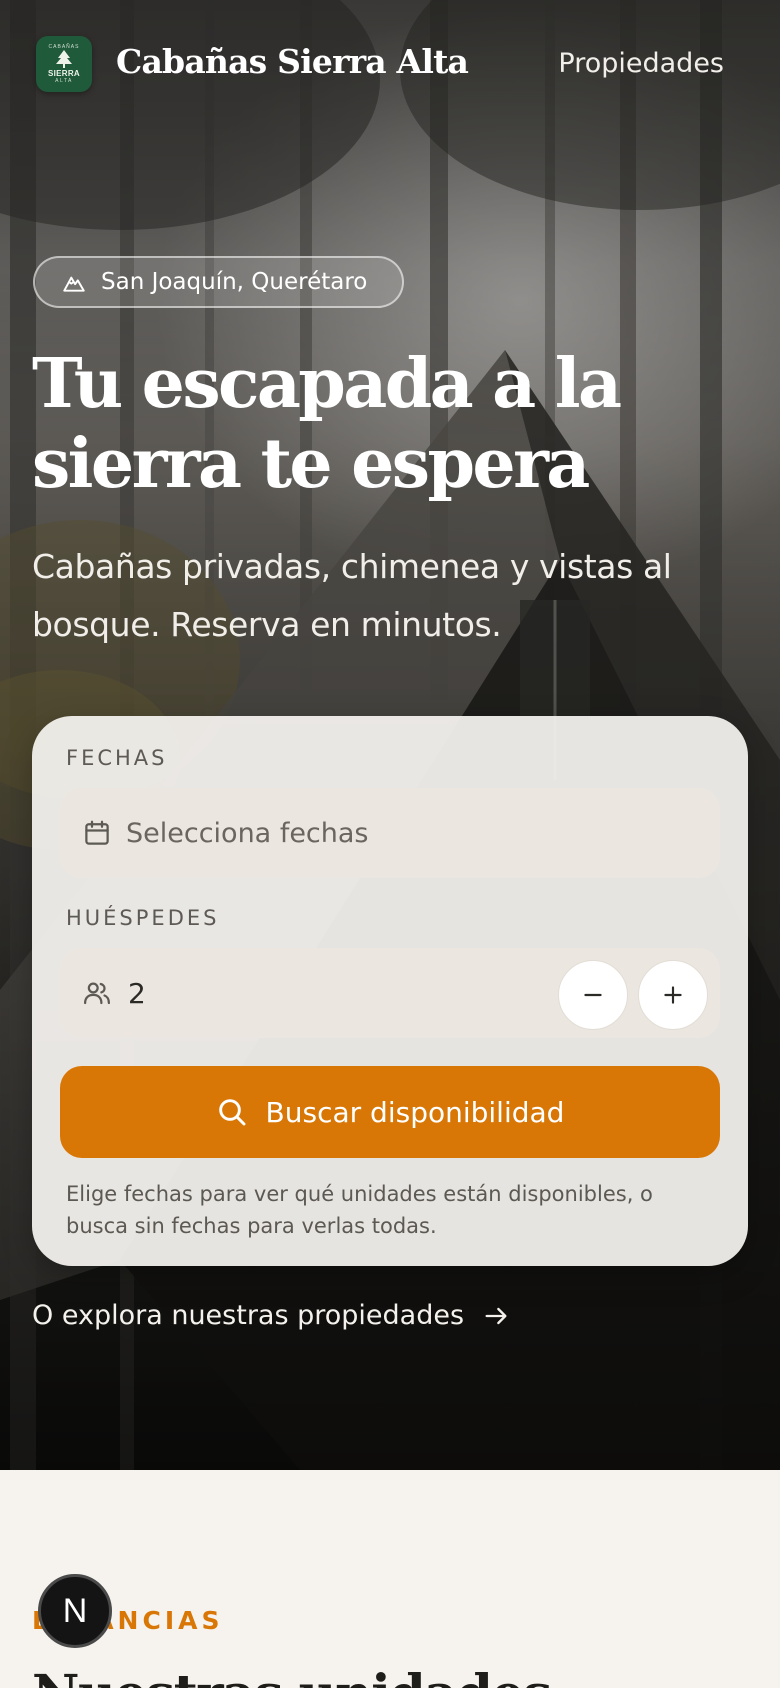 This screenshot has height=1688, width=780. I want to click on logo-top-text: CABAÑAS, so click(64, 47).